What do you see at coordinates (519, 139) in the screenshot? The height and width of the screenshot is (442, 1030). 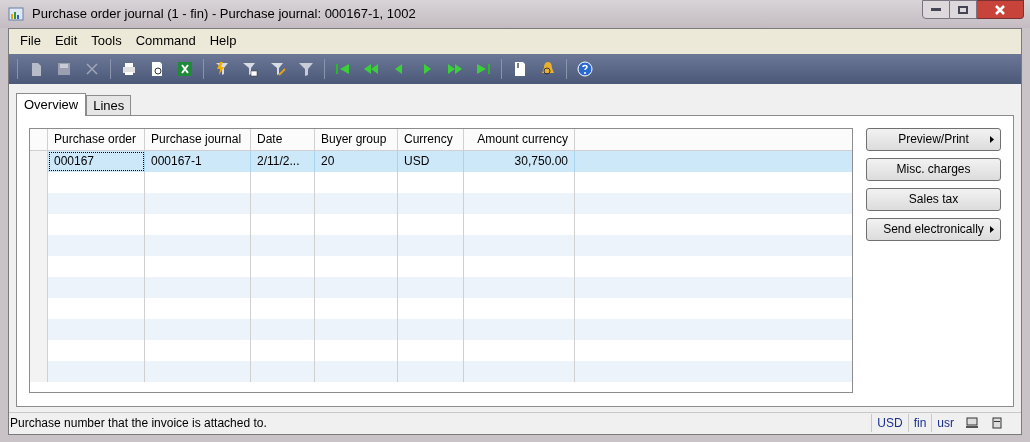 I see `column-header: Amount currency` at bounding box center [519, 139].